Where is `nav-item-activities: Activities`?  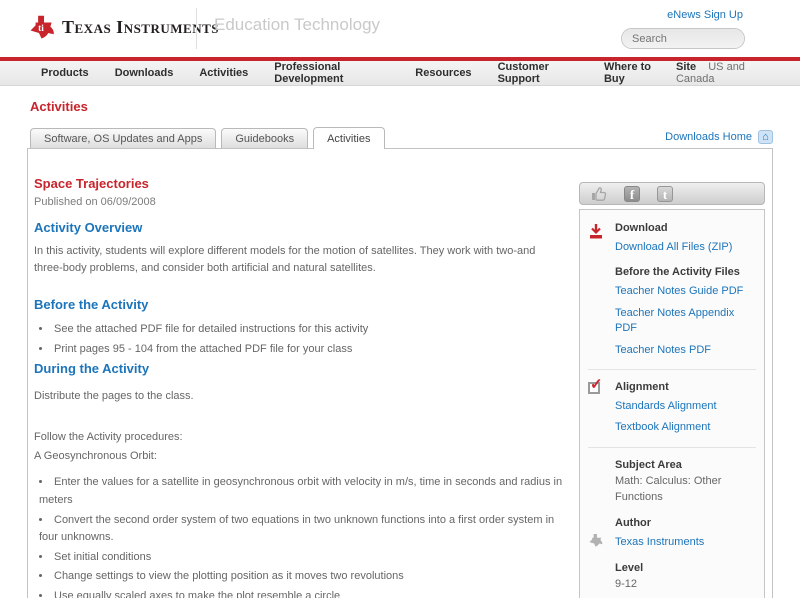
nav-item-activities: Activities is located at coordinates (223, 73).